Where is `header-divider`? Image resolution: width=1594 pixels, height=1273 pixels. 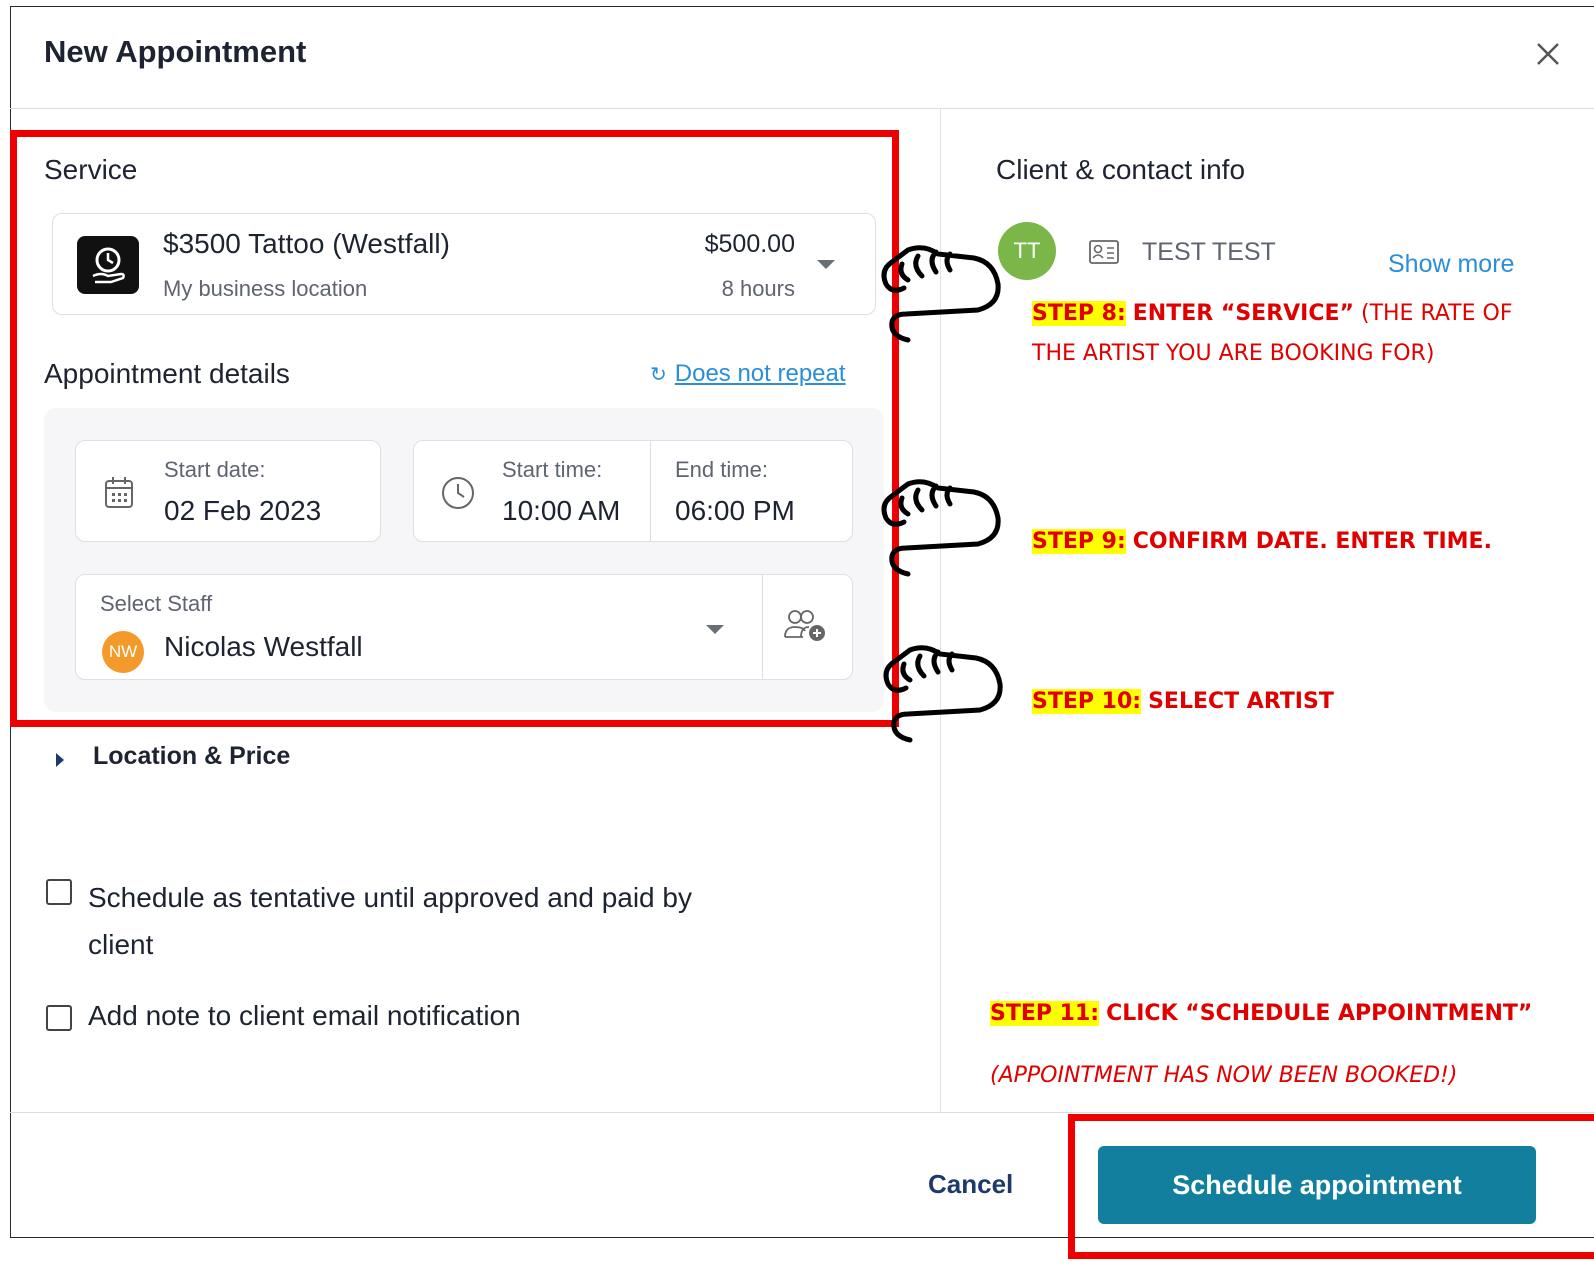
header-divider is located at coordinates (802, 108).